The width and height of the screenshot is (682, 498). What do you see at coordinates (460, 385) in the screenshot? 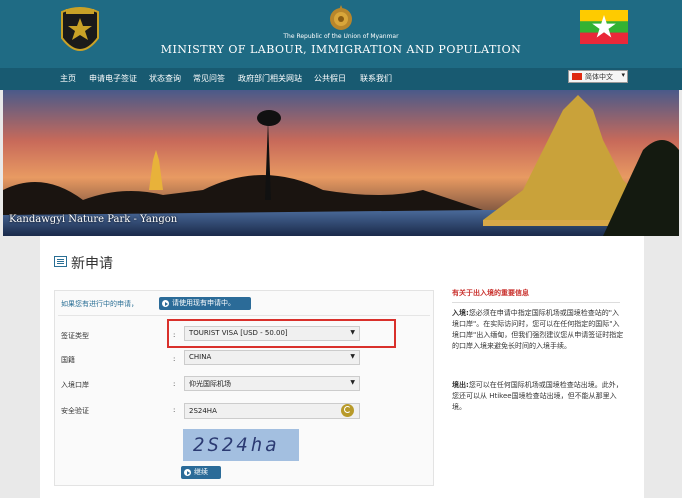
I see `exit-heading: 境出:` at bounding box center [460, 385].